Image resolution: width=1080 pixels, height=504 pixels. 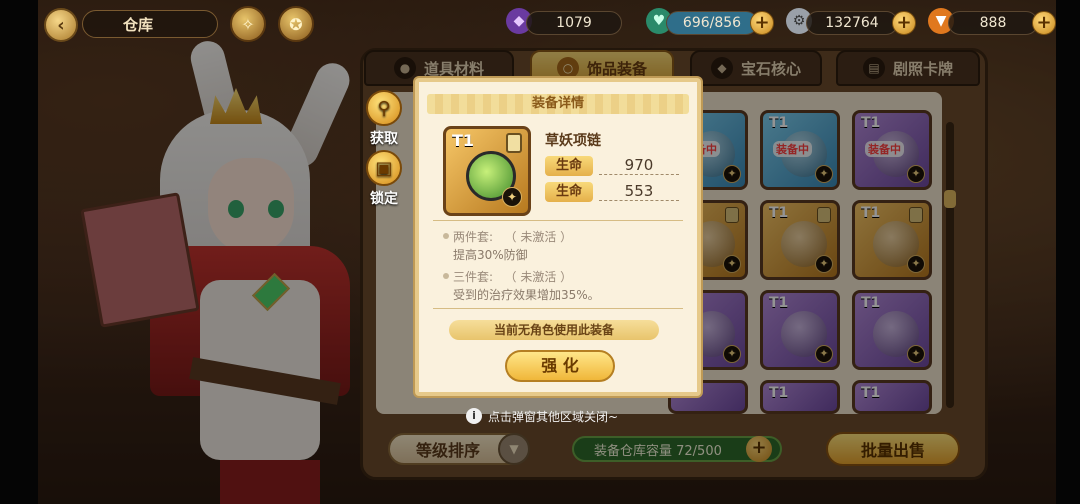 I want to click on close-hint: i 点击弹窗其他区域关闭~, so click(x=542, y=416).